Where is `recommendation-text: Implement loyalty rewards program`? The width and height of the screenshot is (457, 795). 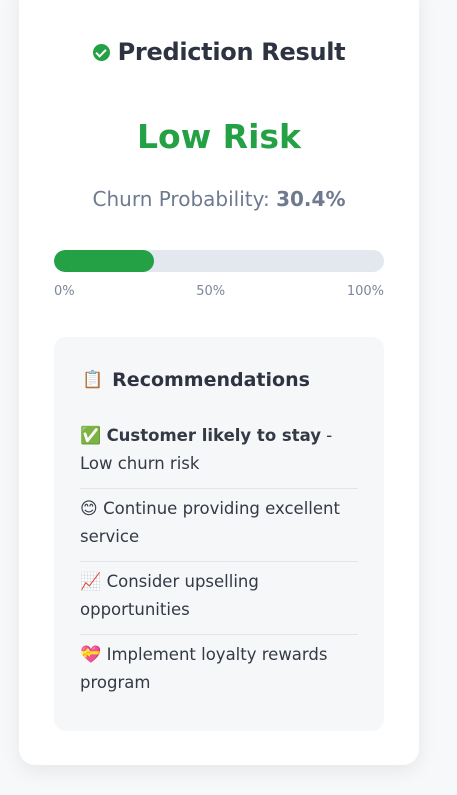 recommendation-text: Implement loyalty rewards program is located at coordinates (204, 668).